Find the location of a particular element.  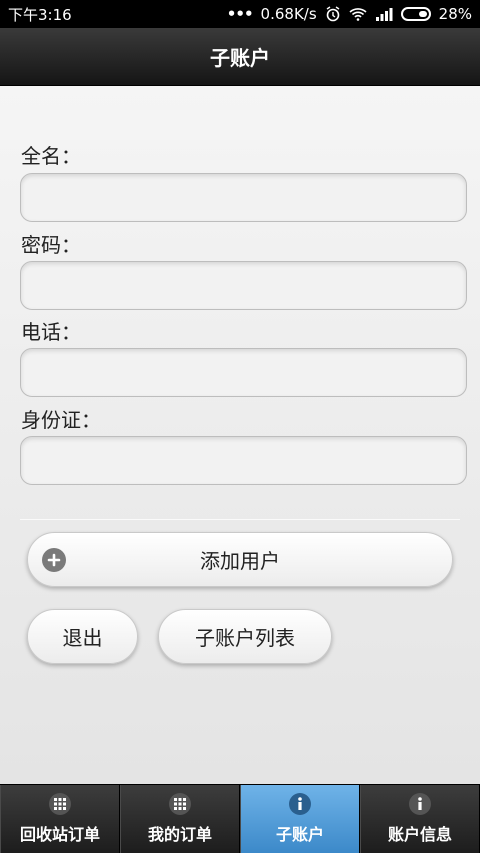

status-bar: 下午3:16 ••• 0.68K/s 28% is located at coordinates (240, 14).